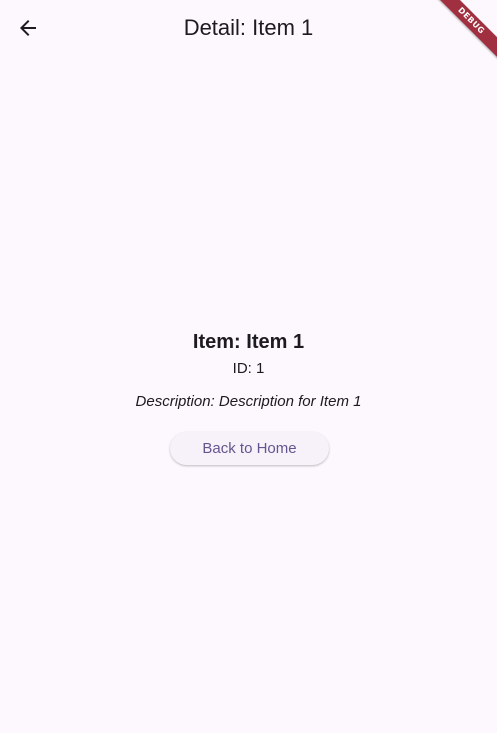 The height and width of the screenshot is (733, 497). I want to click on item-id: ID: 1, so click(248, 368).